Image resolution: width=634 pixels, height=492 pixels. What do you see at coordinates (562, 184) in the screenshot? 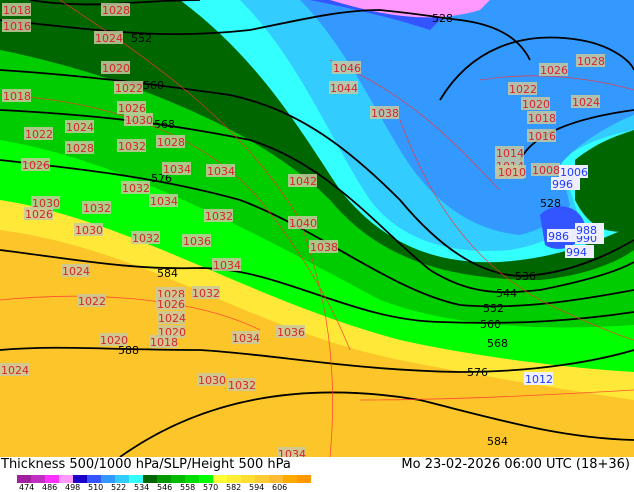
I see `pressure-label: 996` at bounding box center [562, 184].